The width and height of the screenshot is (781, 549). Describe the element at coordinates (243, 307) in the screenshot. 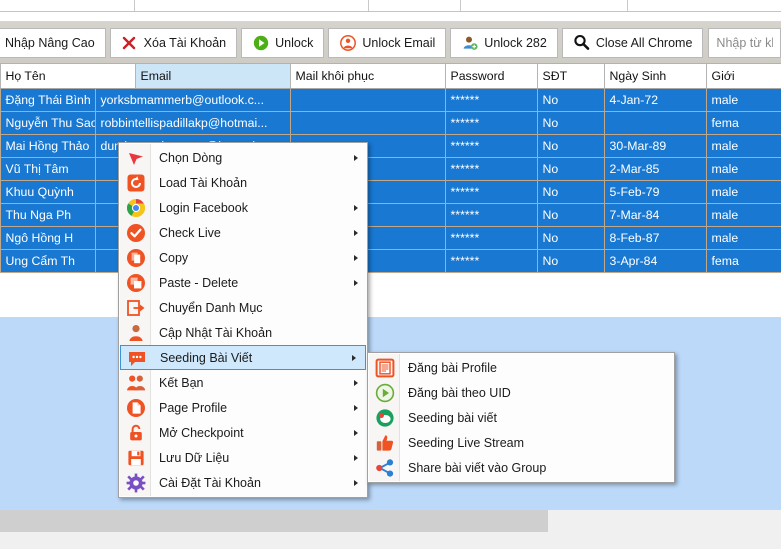

I see `menu-item-chuy-n-danh-m-c: Chuyển Danh Mục` at that location.